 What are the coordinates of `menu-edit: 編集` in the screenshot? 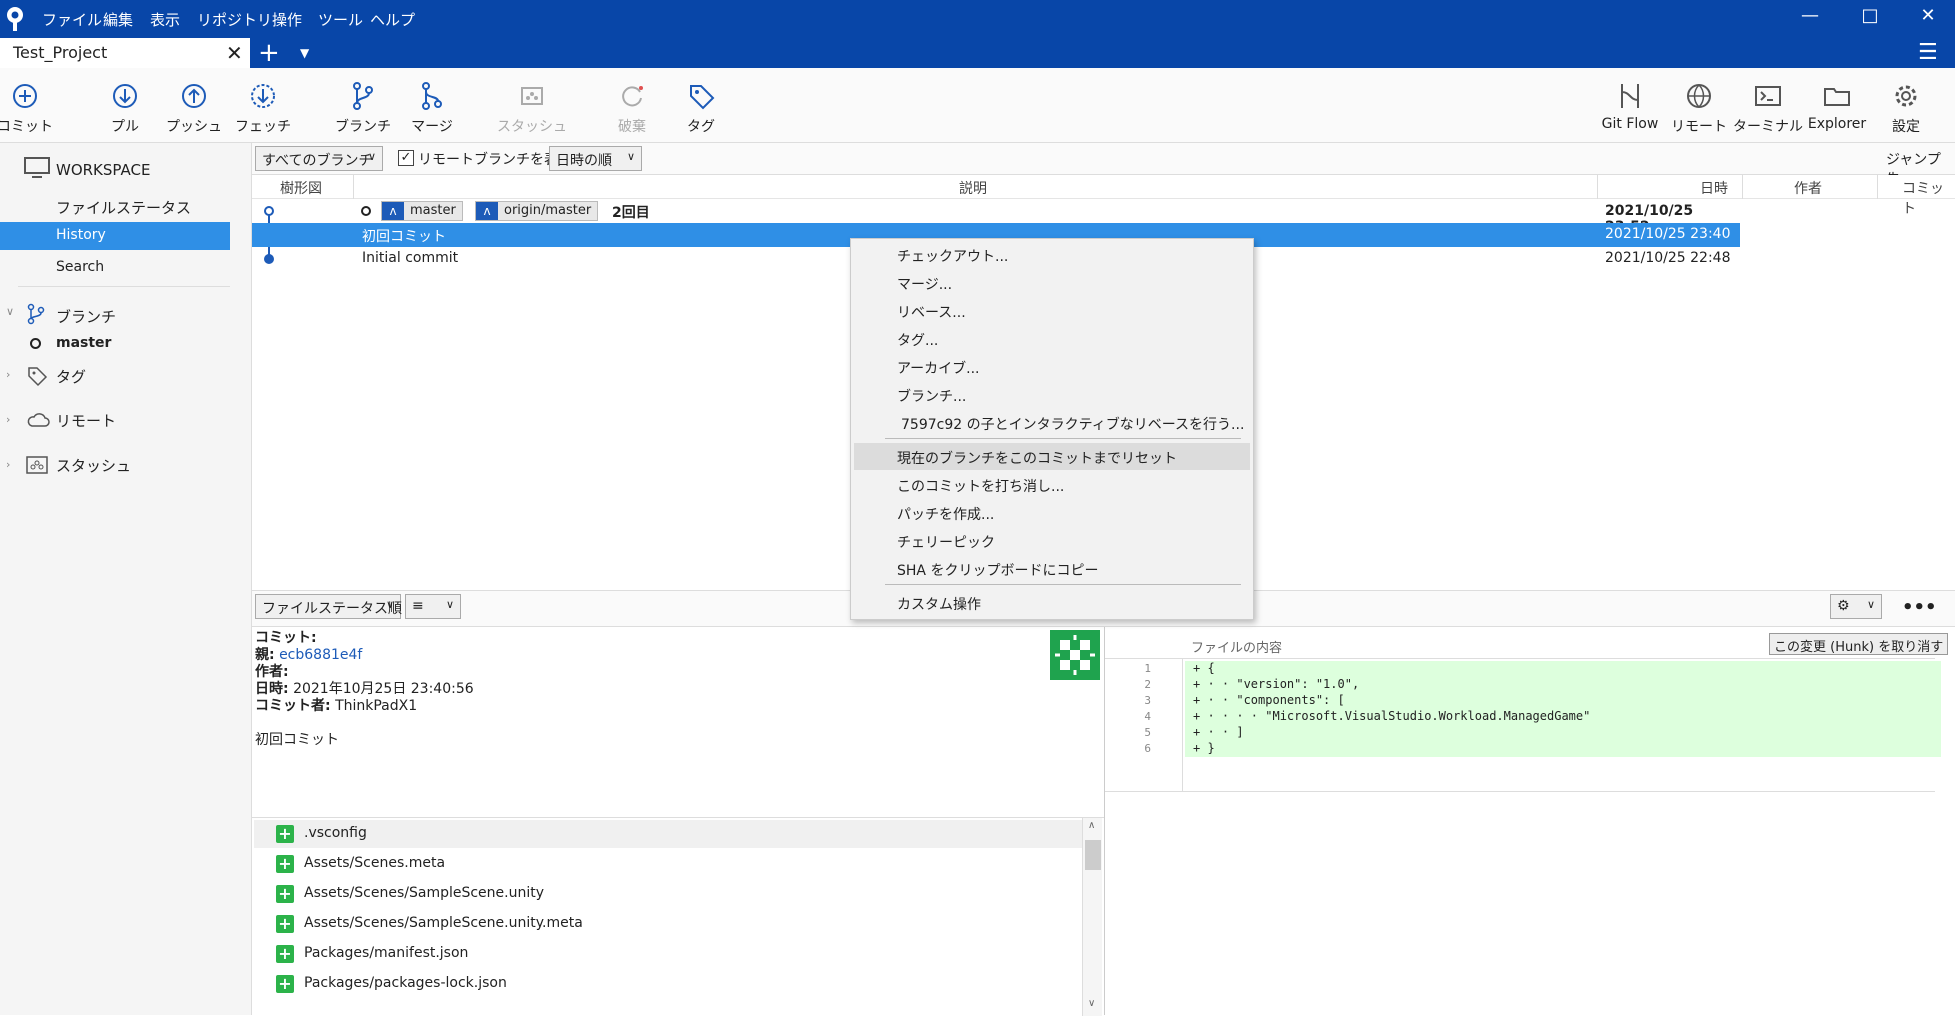 It's located at (118, 19).